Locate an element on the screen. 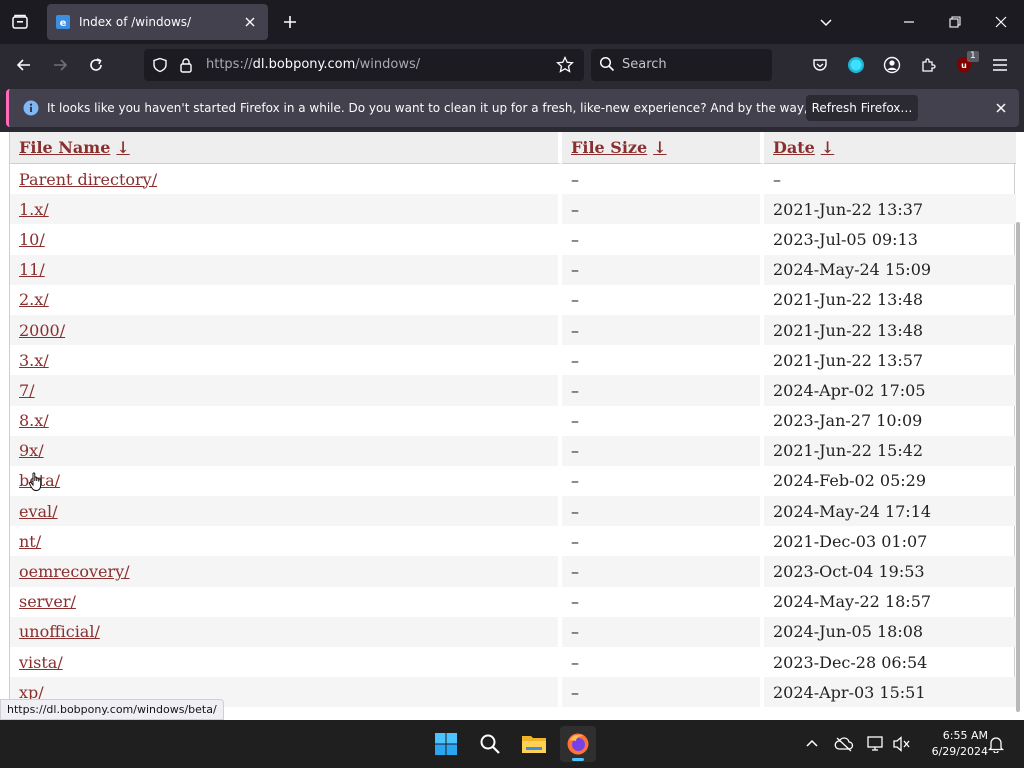  close-window-button is located at coordinates (1001, 22).